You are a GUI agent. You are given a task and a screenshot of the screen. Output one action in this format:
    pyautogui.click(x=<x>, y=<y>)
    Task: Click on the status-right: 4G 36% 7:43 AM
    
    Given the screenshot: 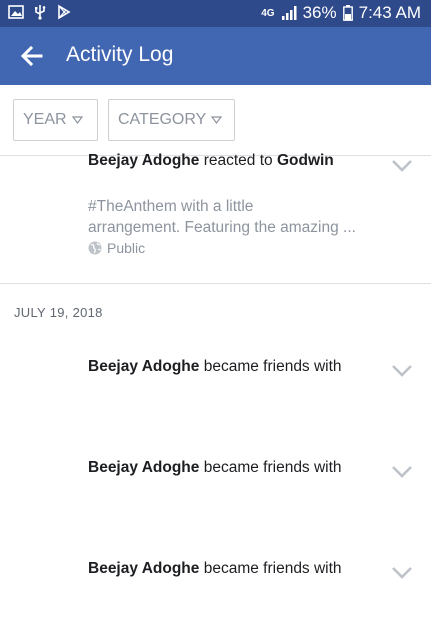 What is the action you would take?
    pyautogui.click(x=341, y=13)
    